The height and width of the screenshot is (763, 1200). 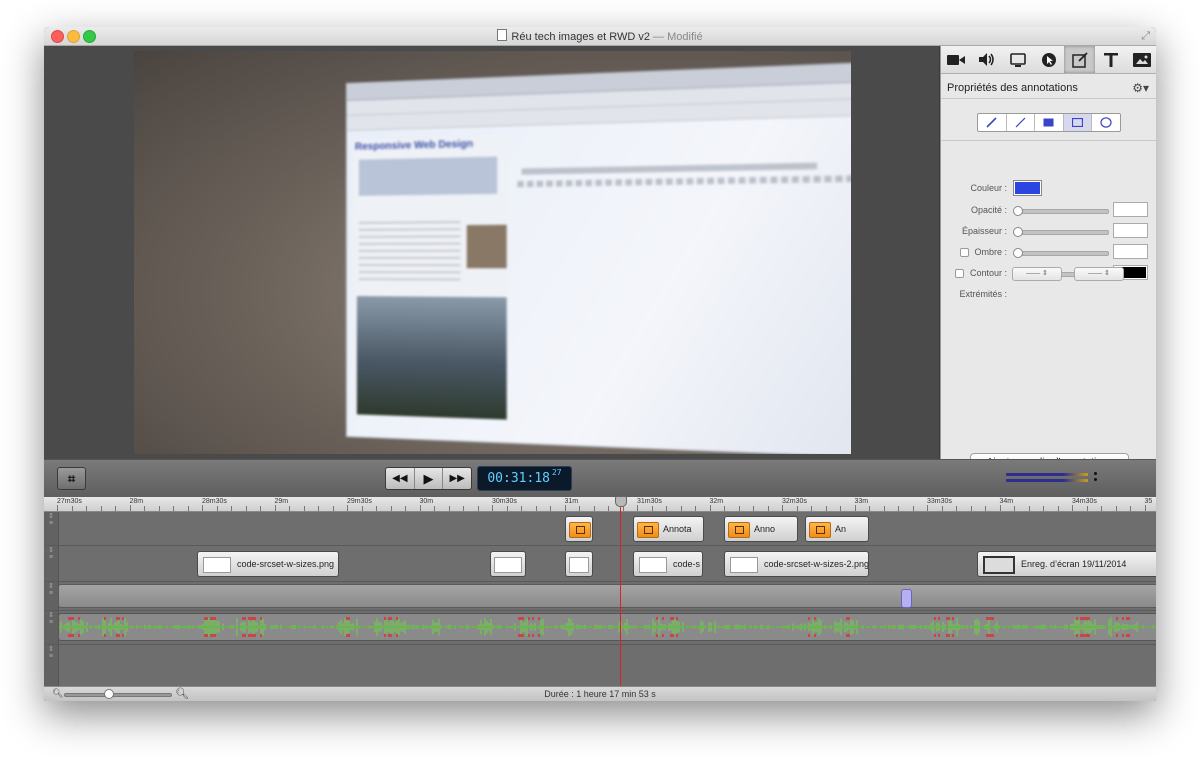 What do you see at coordinates (1084, 501) in the screenshot?
I see `ruler-label: 34m30s` at bounding box center [1084, 501].